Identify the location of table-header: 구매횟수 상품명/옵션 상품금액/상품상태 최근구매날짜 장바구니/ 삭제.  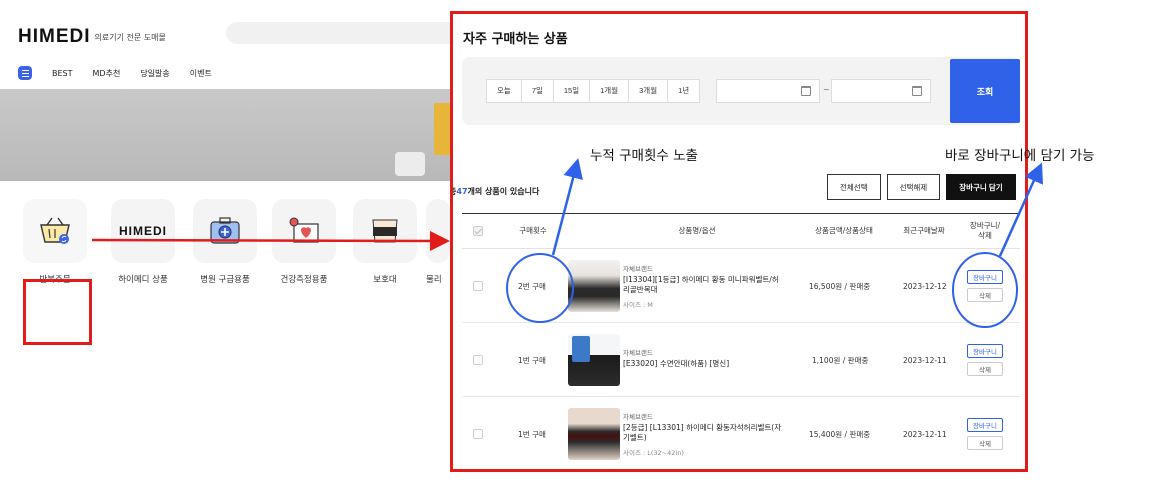
(741, 231).